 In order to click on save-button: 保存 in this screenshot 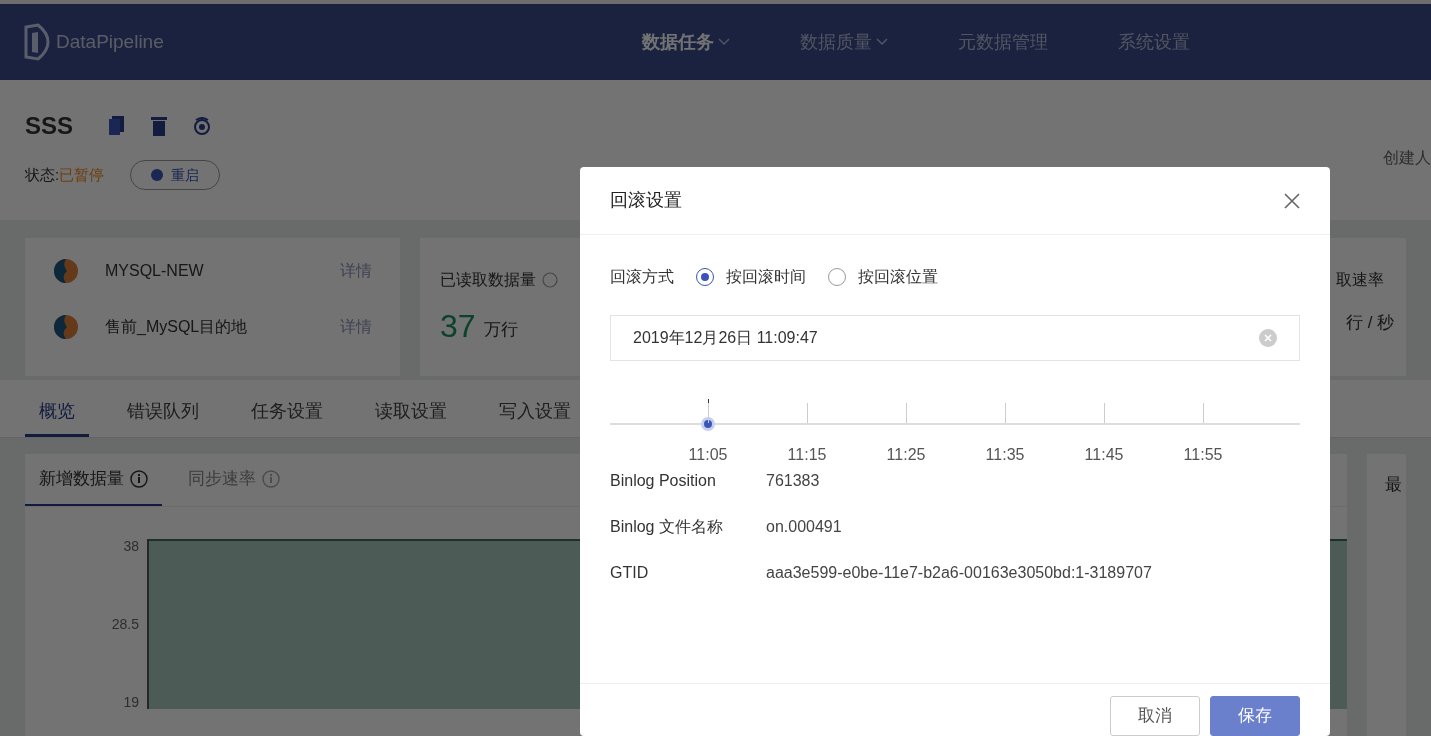, I will do `click(1255, 716)`.